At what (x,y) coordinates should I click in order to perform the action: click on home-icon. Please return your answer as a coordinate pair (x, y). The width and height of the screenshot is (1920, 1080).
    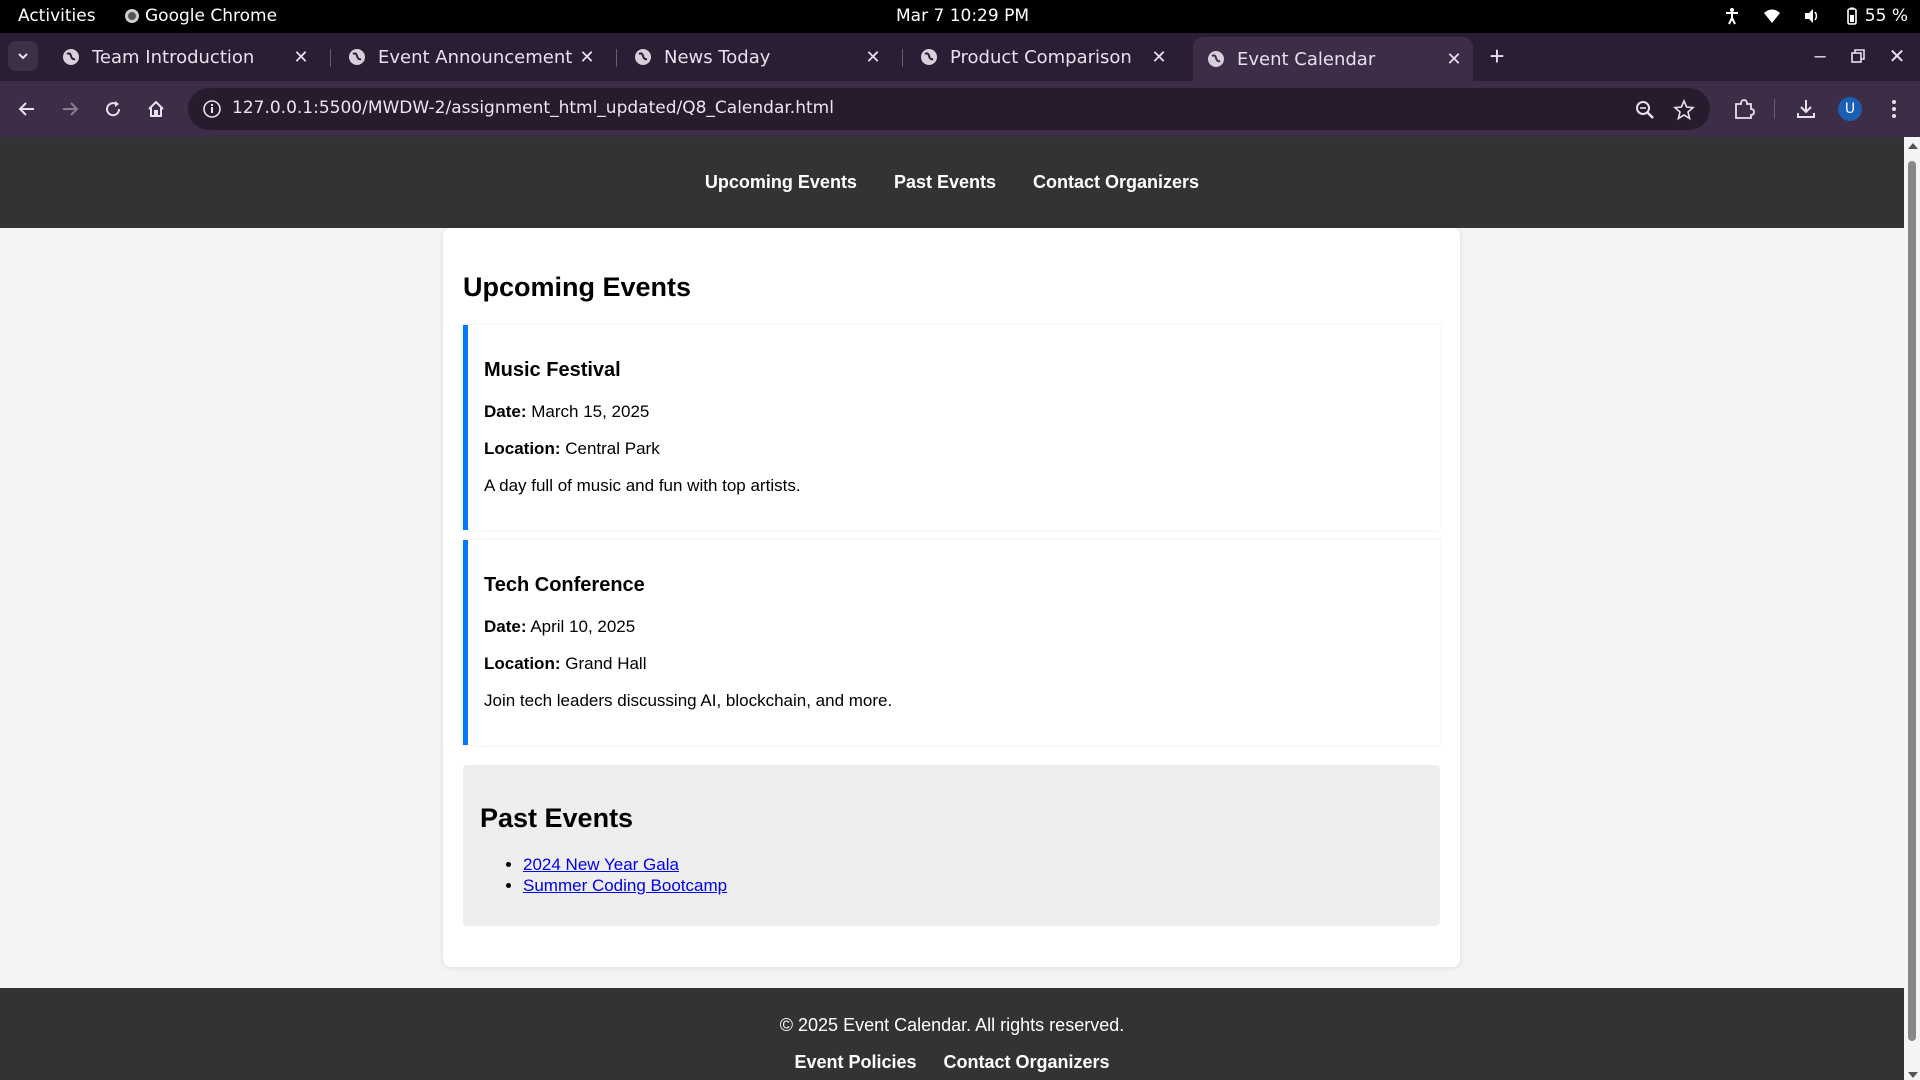
    Looking at the image, I should click on (156, 108).